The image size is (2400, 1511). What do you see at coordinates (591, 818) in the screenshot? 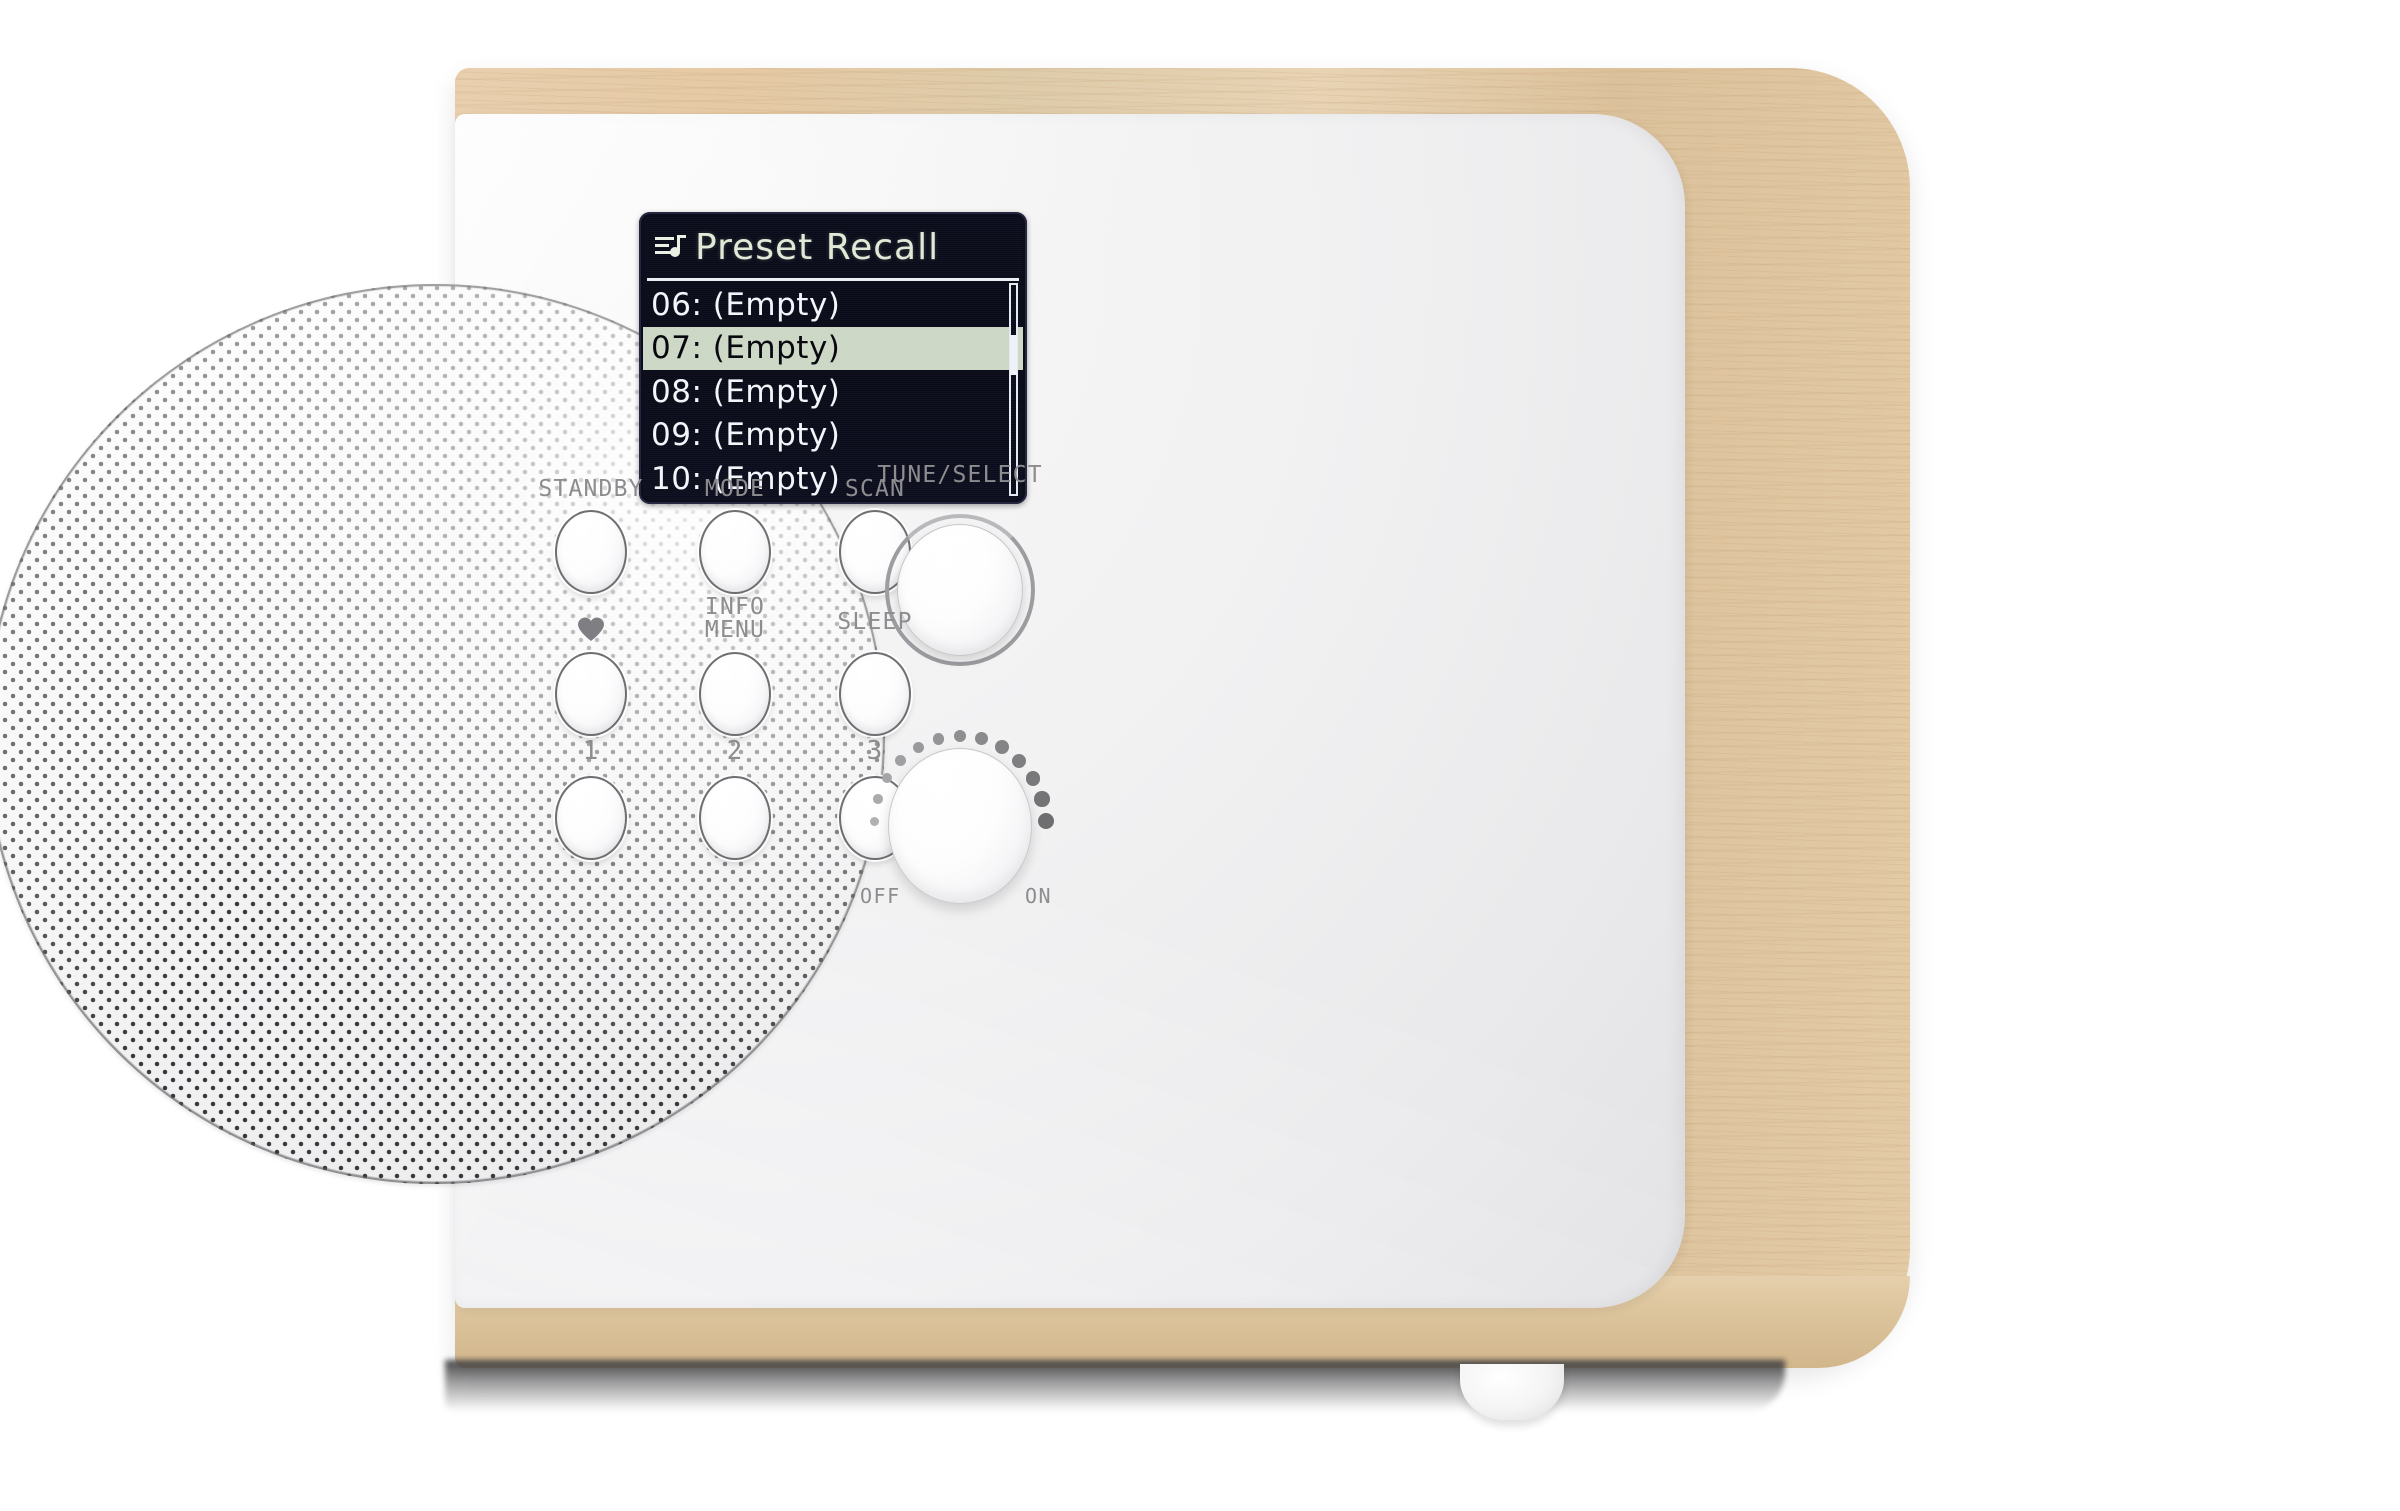
I see `preset-1-button` at bounding box center [591, 818].